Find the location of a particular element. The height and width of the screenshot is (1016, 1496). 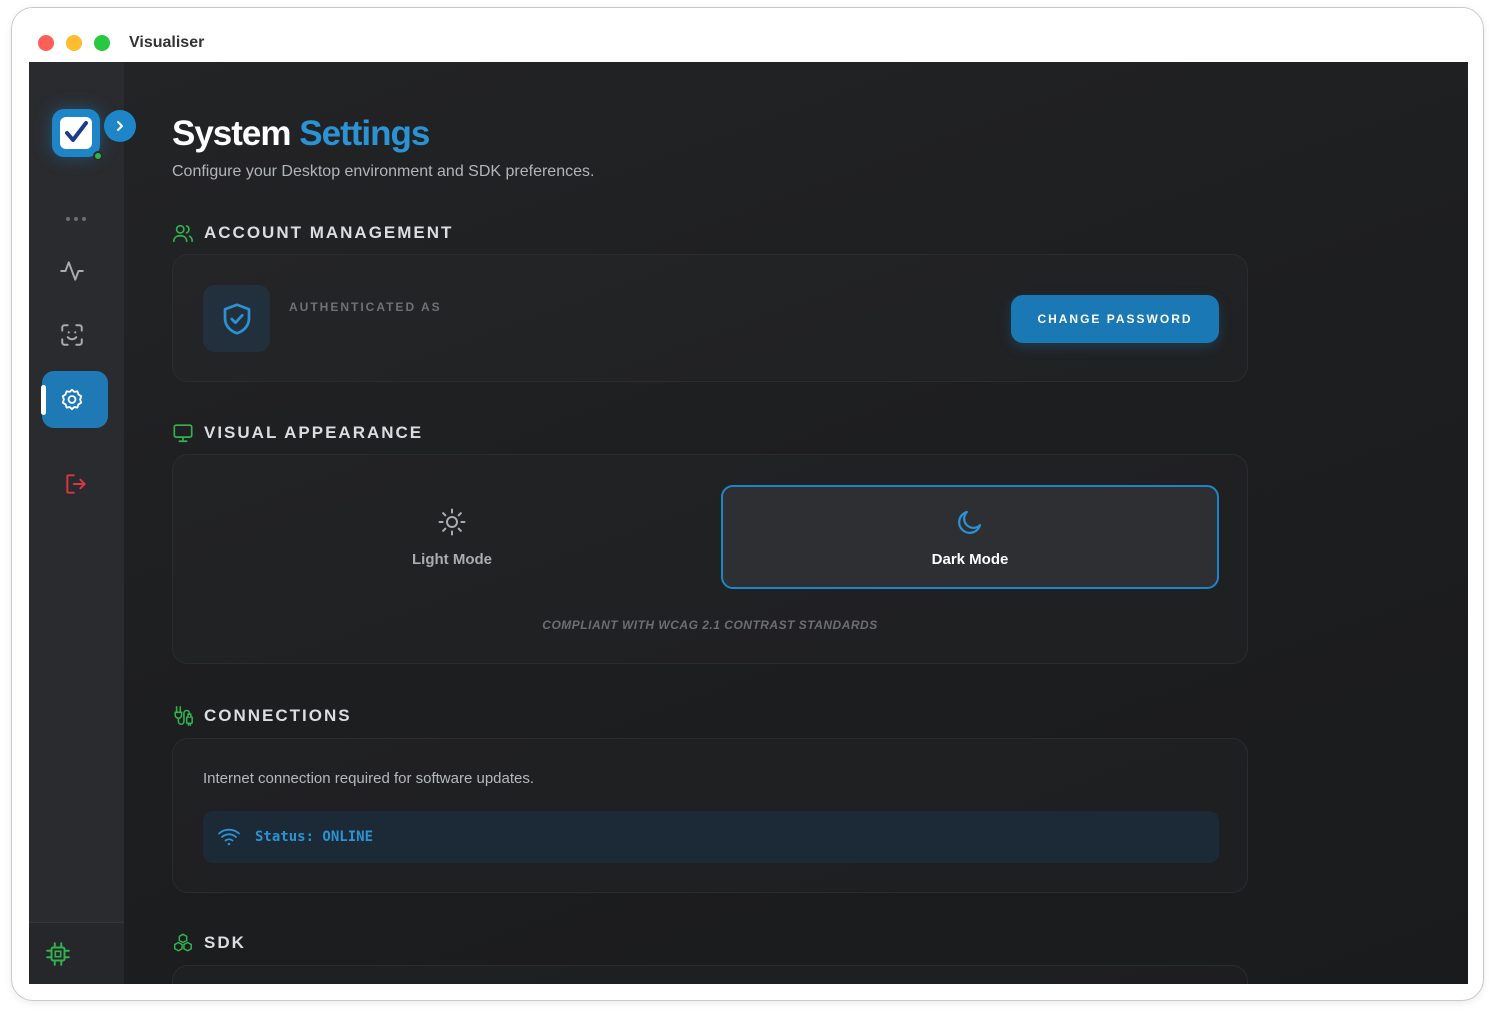

window-title: Visualiser is located at coordinates (167, 42).